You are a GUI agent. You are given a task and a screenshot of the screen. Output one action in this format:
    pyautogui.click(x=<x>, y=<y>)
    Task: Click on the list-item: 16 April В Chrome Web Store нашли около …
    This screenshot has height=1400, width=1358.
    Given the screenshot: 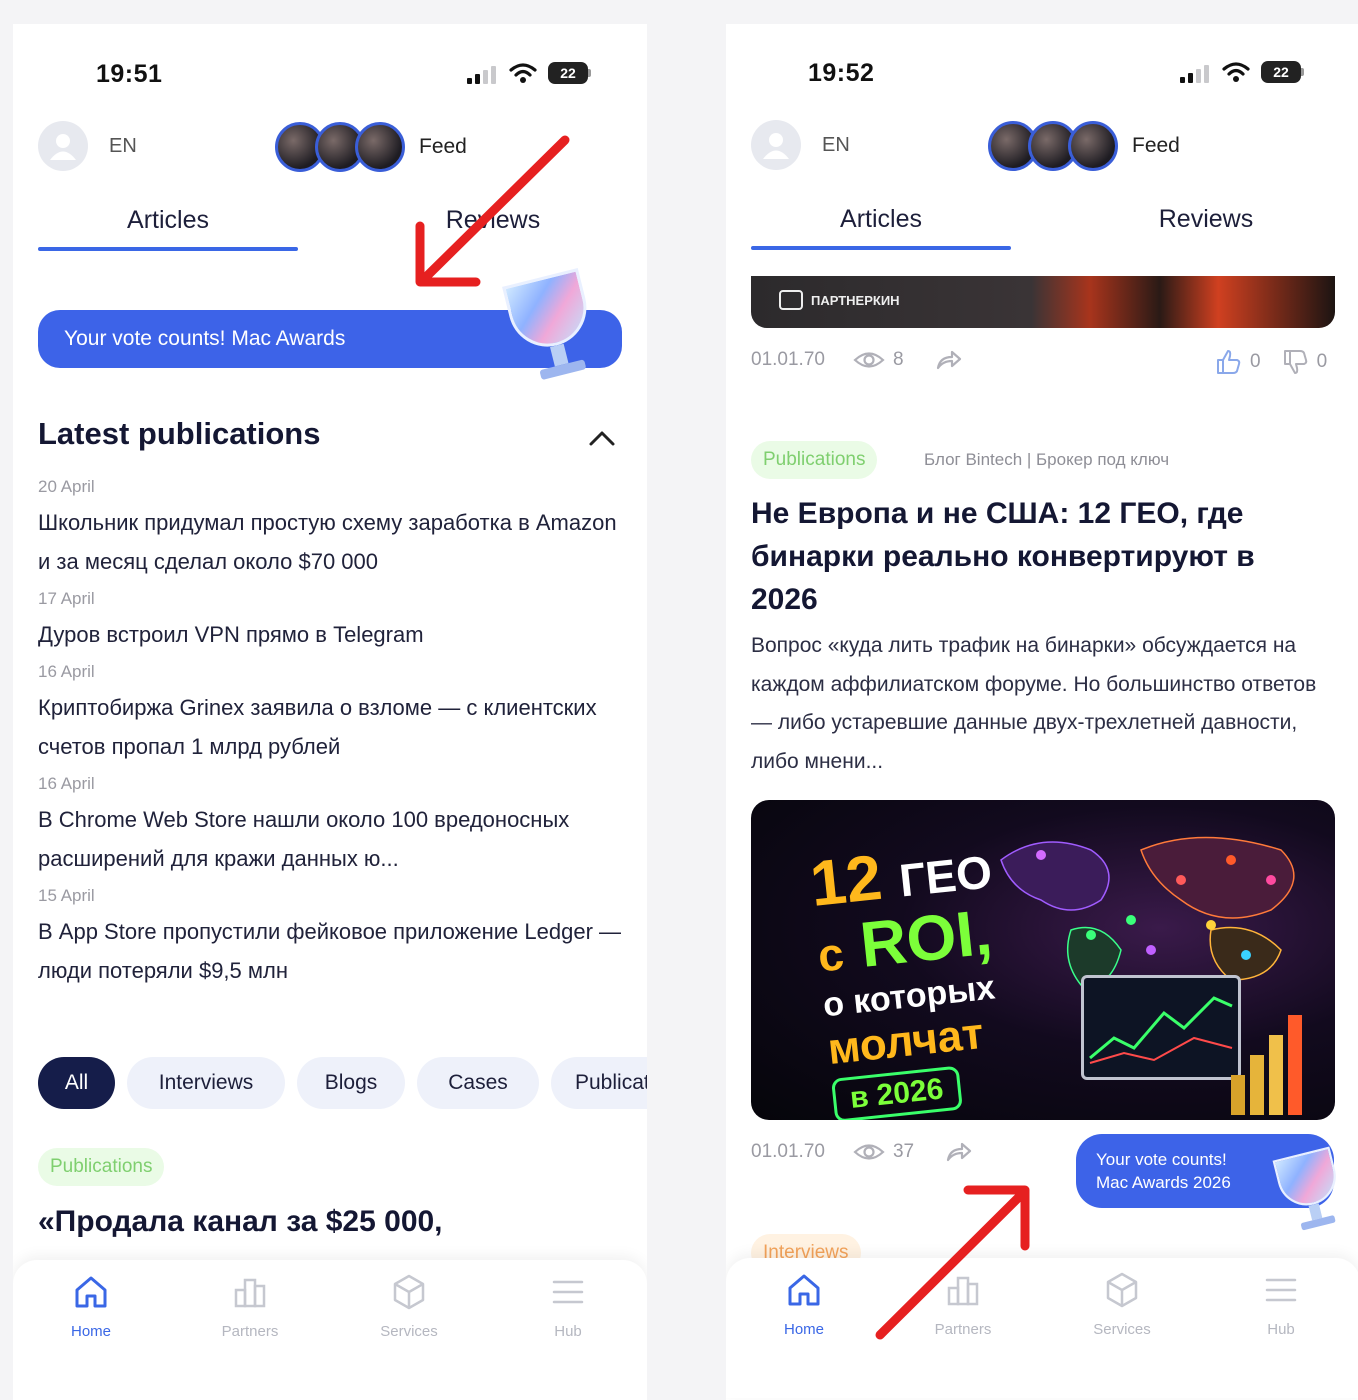 What is the action you would take?
    pyautogui.click(x=330, y=826)
    